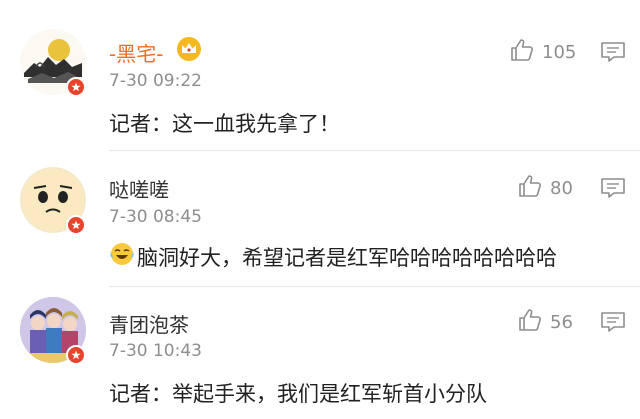 The image size is (640, 419). Describe the element at coordinates (122, 254) in the screenshot. I see `crying-laughing-emoji` at that location.